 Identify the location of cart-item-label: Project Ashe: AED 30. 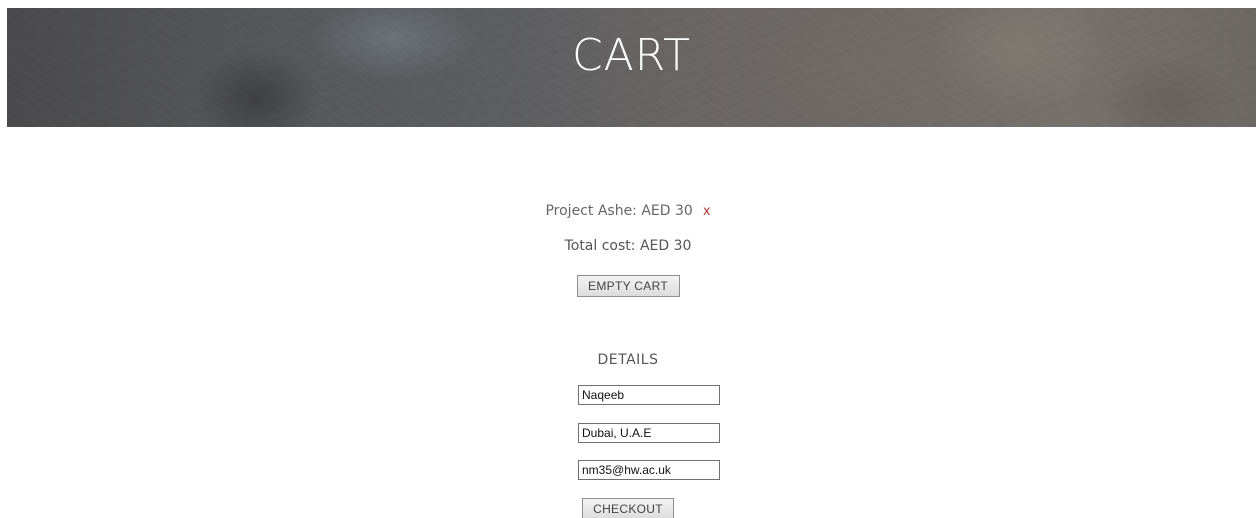
(619, 211).